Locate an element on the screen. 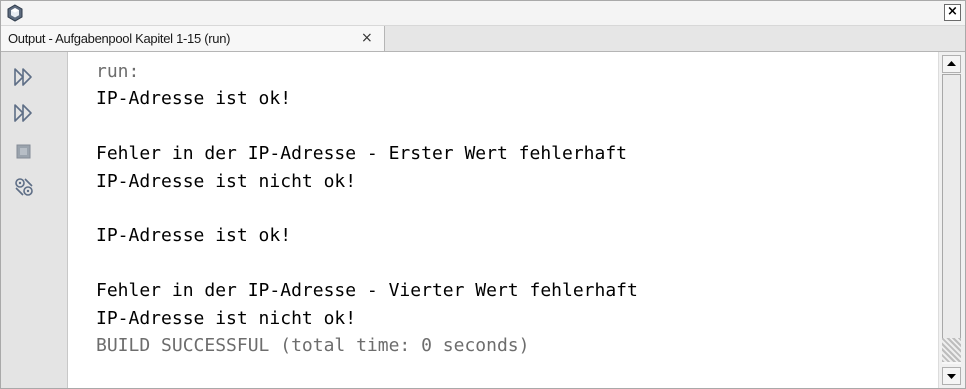 This screenshot has width=966, height=389. stop-icon is located at coordinates (24, 152).